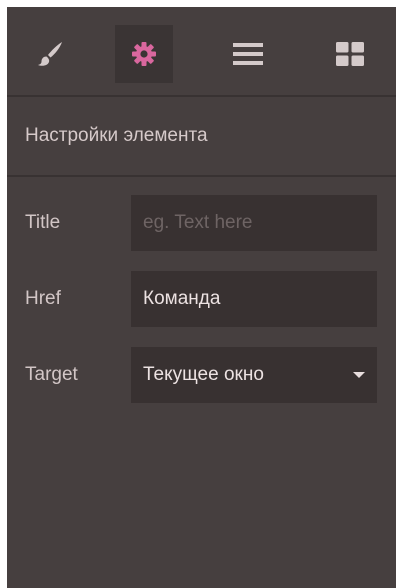 The image size is (396, 588). Describe the element at coordinates (254, 223) in the screenshot. I see `title-input` at that location.